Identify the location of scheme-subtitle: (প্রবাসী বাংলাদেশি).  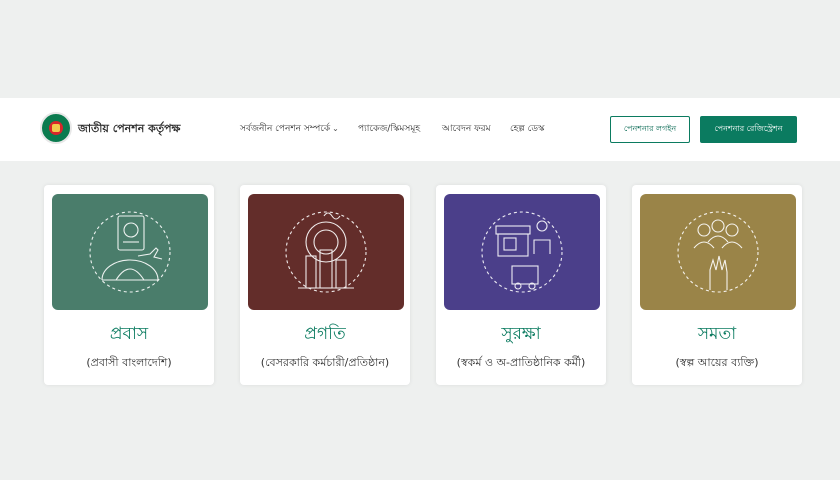
(129, 362).